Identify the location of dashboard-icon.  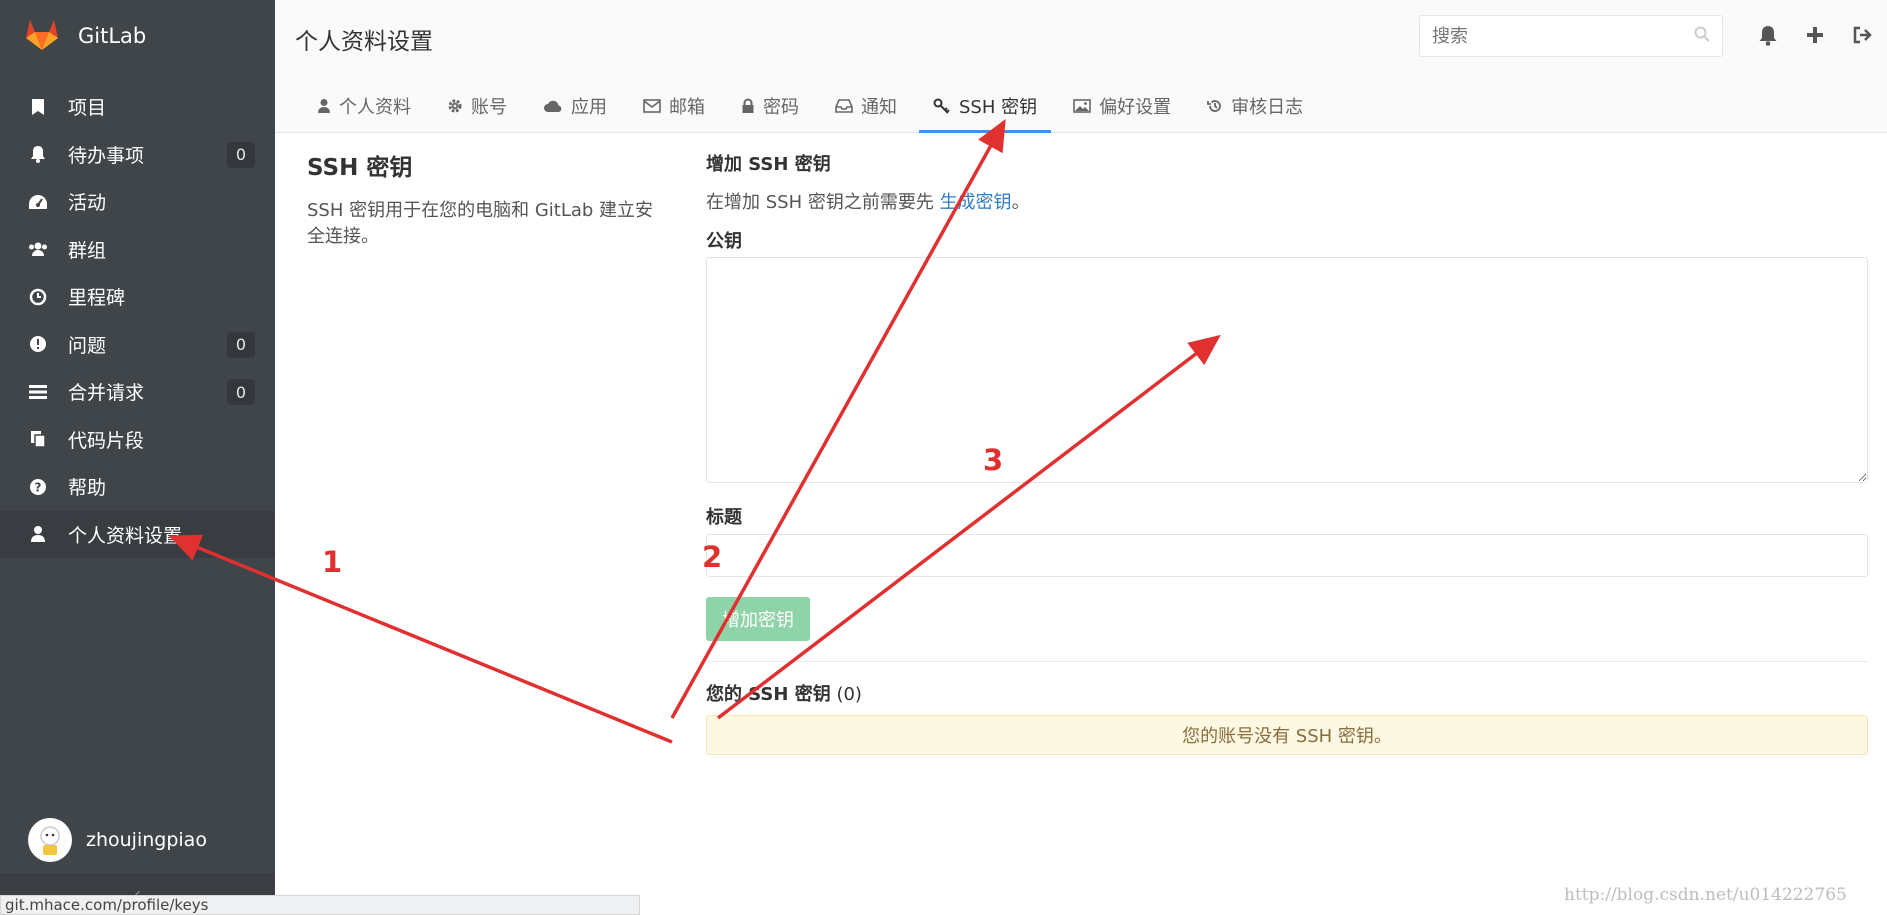
(38, 202).